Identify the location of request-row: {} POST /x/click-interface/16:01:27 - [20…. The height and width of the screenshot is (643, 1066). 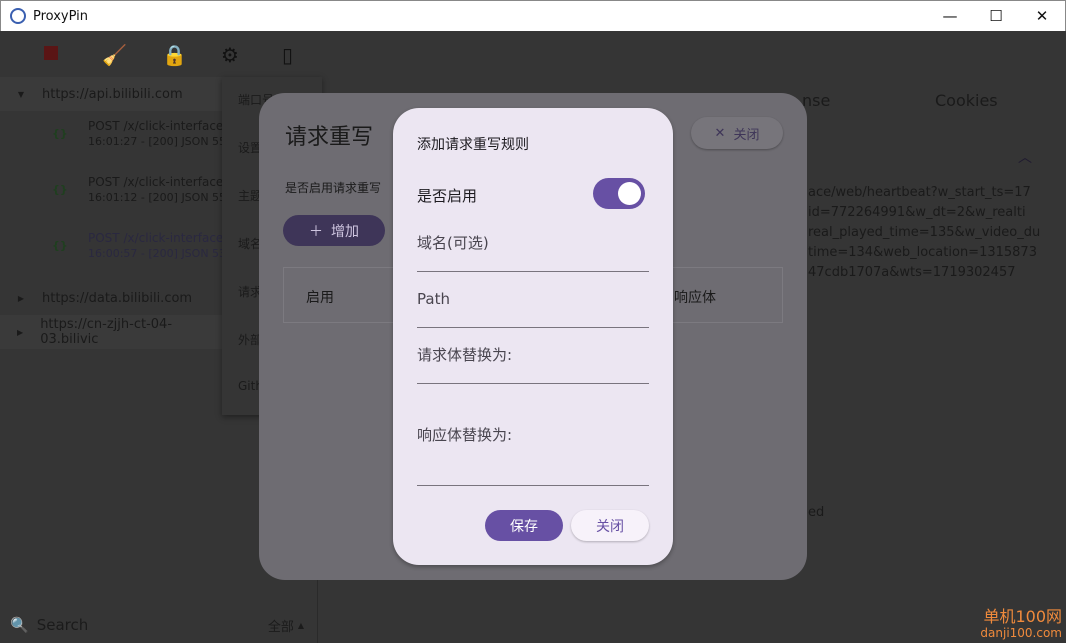
(113, 139).